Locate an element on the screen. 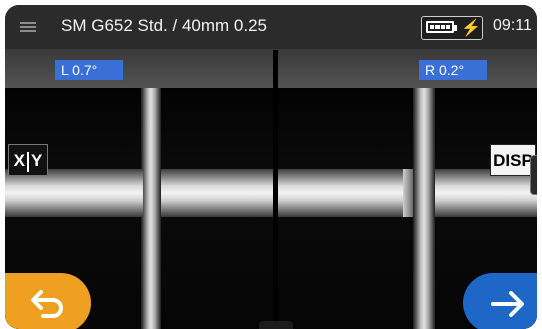 The width and height of the screenshot is (542, 329). v-groove-edge-left is located at coordinates (151, 208).